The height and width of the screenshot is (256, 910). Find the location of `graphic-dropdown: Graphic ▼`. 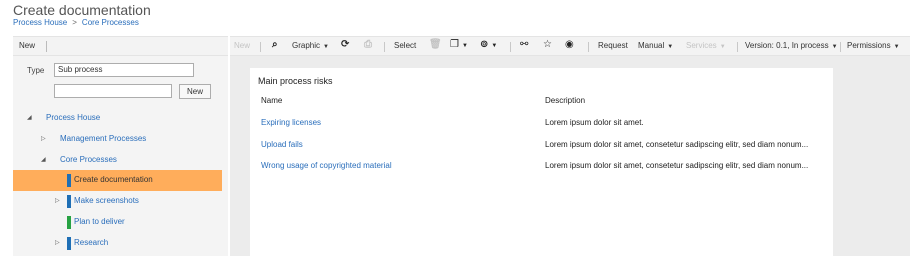

graphic-dropdown: Graphic ▼ is located at coordinates (310, 45).